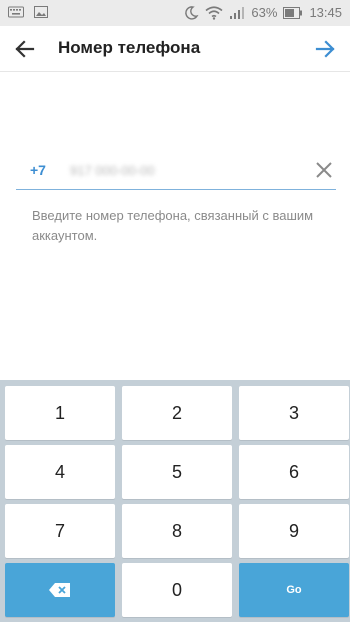 This screenshot has width=350, height=622. Describe the element at coordinates (175, 13) in the screenshot. I see `status-bar: 63% 13:45` at that location.